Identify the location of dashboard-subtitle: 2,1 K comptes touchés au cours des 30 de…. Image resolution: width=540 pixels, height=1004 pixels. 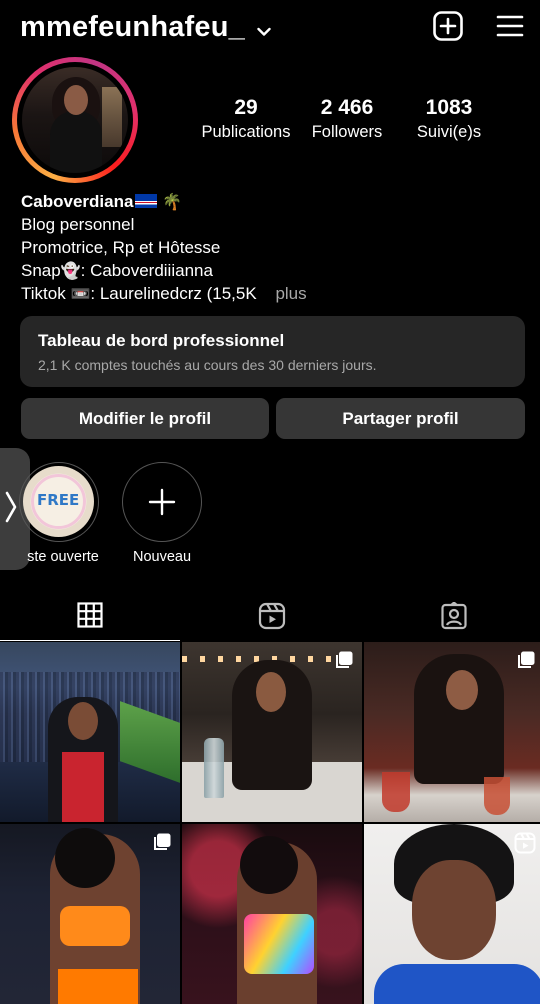
(207, 365).